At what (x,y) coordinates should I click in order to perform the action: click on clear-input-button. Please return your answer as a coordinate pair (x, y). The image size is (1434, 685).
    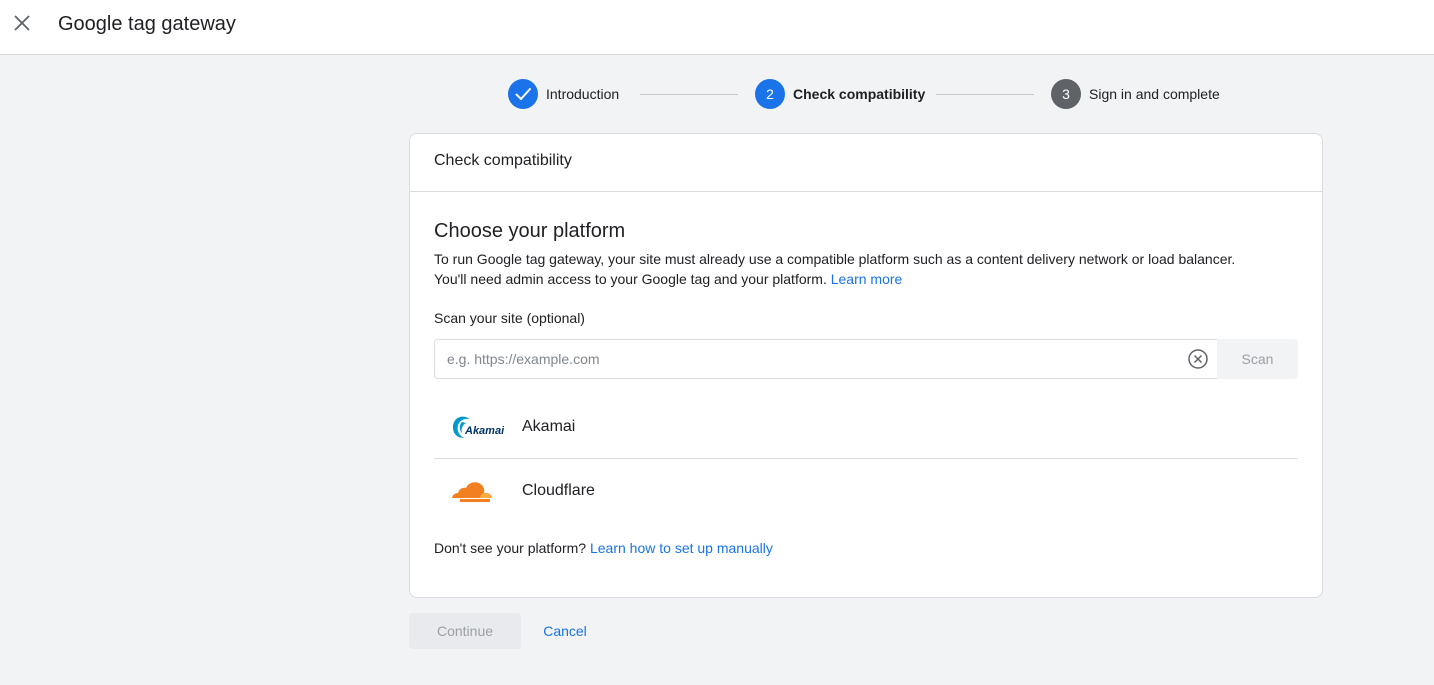
    Looking at the image, I should click on (1198, 359).